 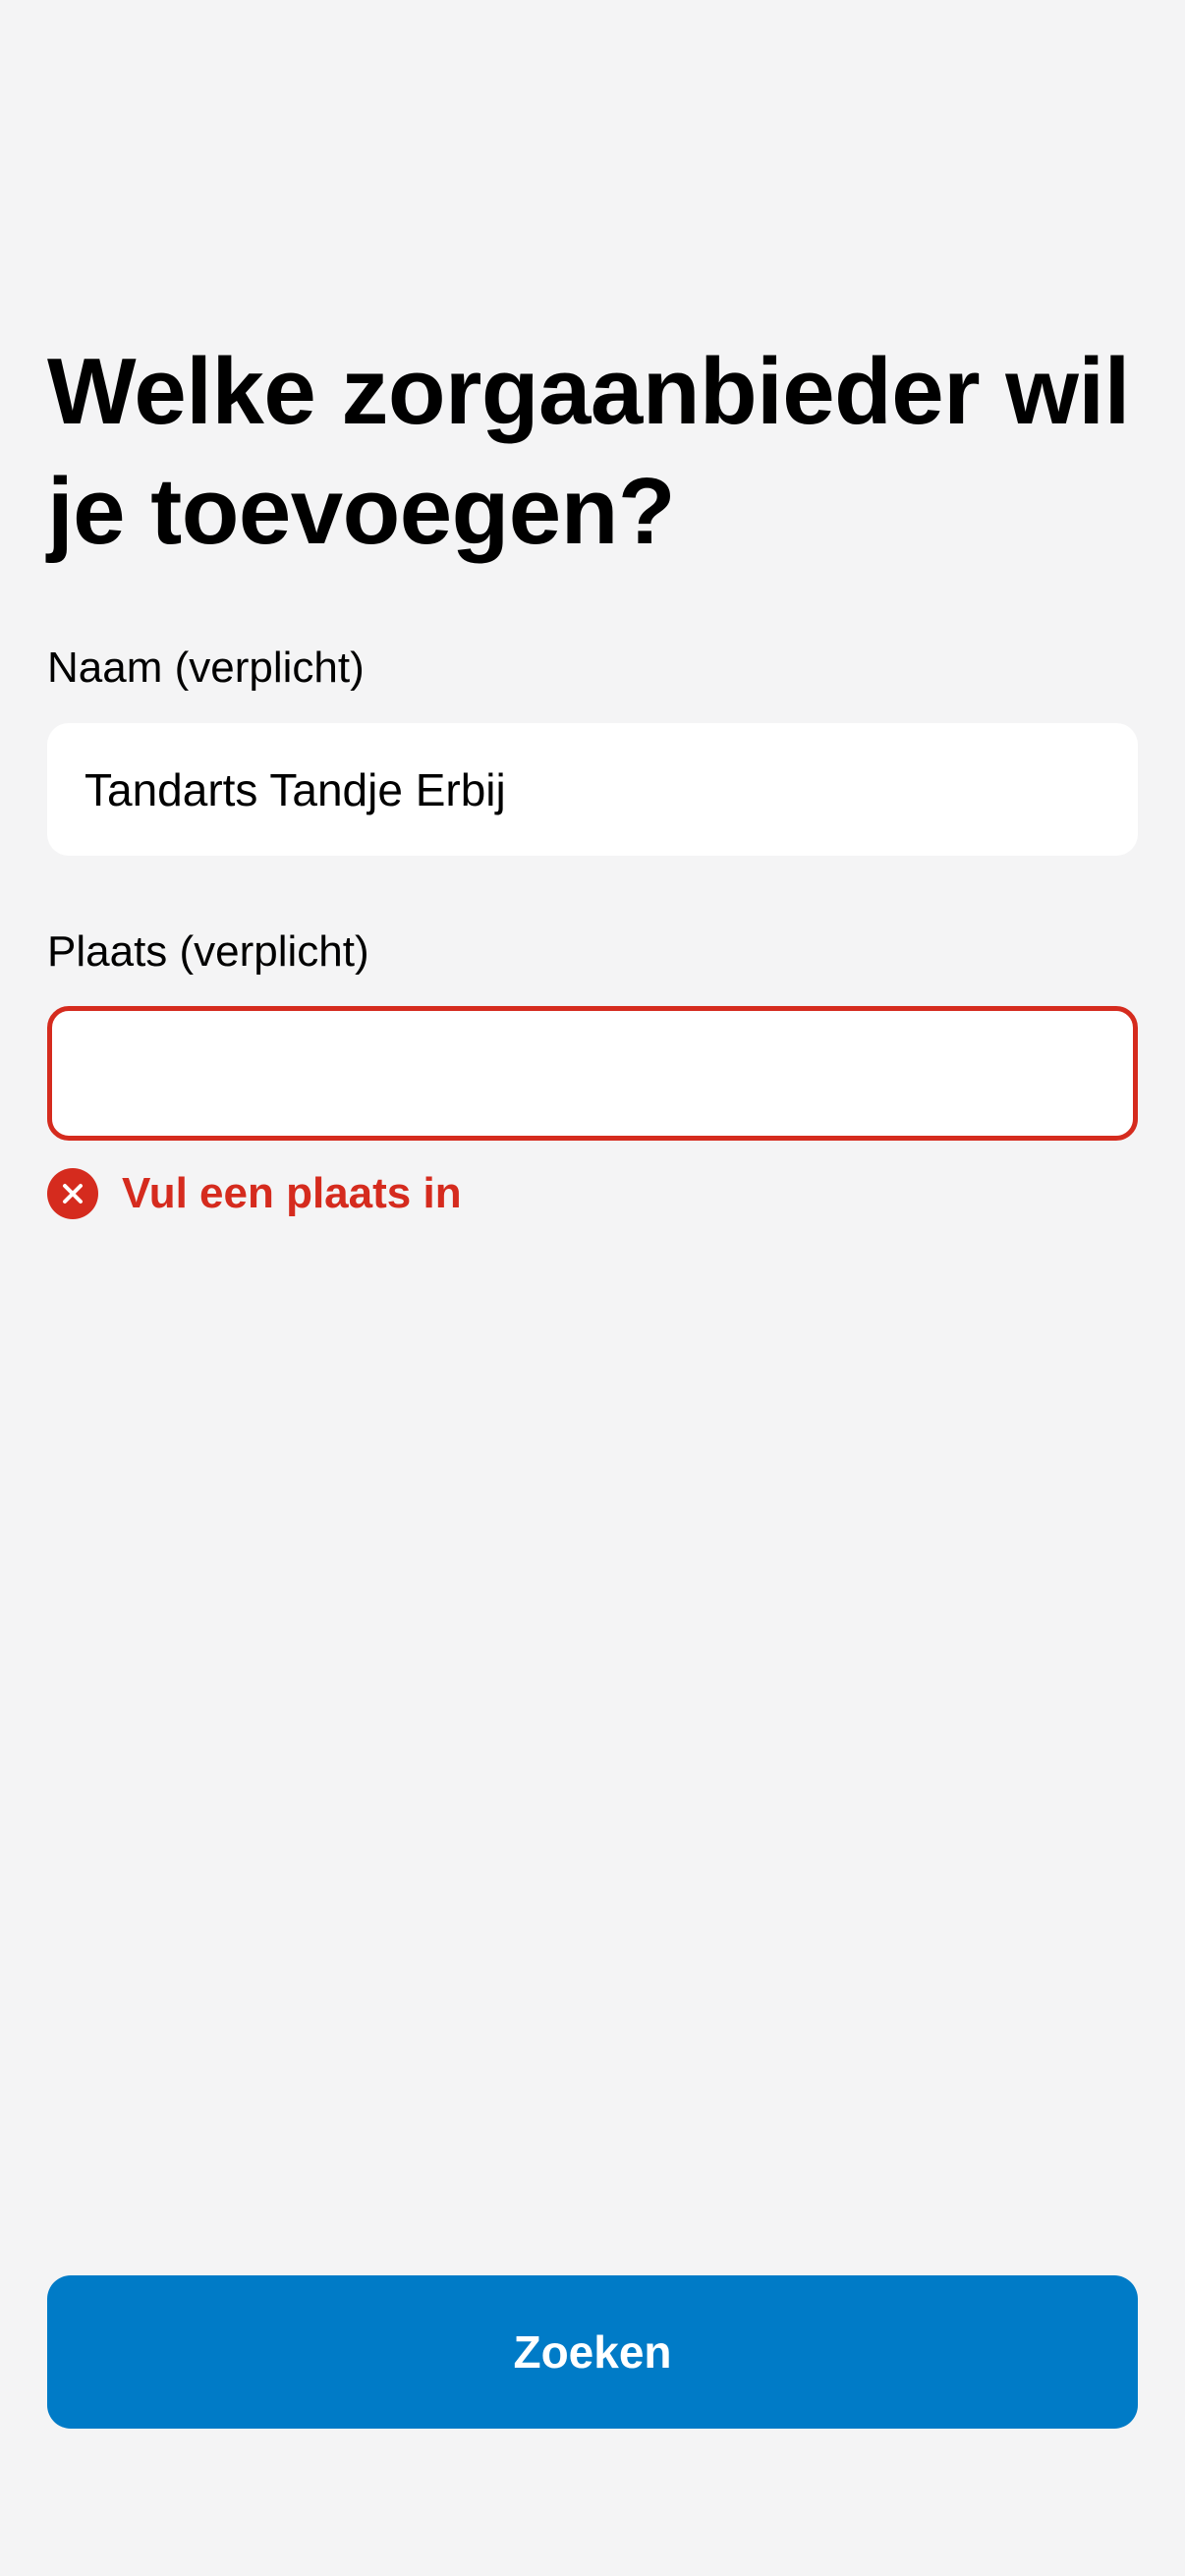 What do you see at coordinates (592, 2352) in the screenshot?
I see `search-button: Zoeken` at bounding box center [592, 2352].